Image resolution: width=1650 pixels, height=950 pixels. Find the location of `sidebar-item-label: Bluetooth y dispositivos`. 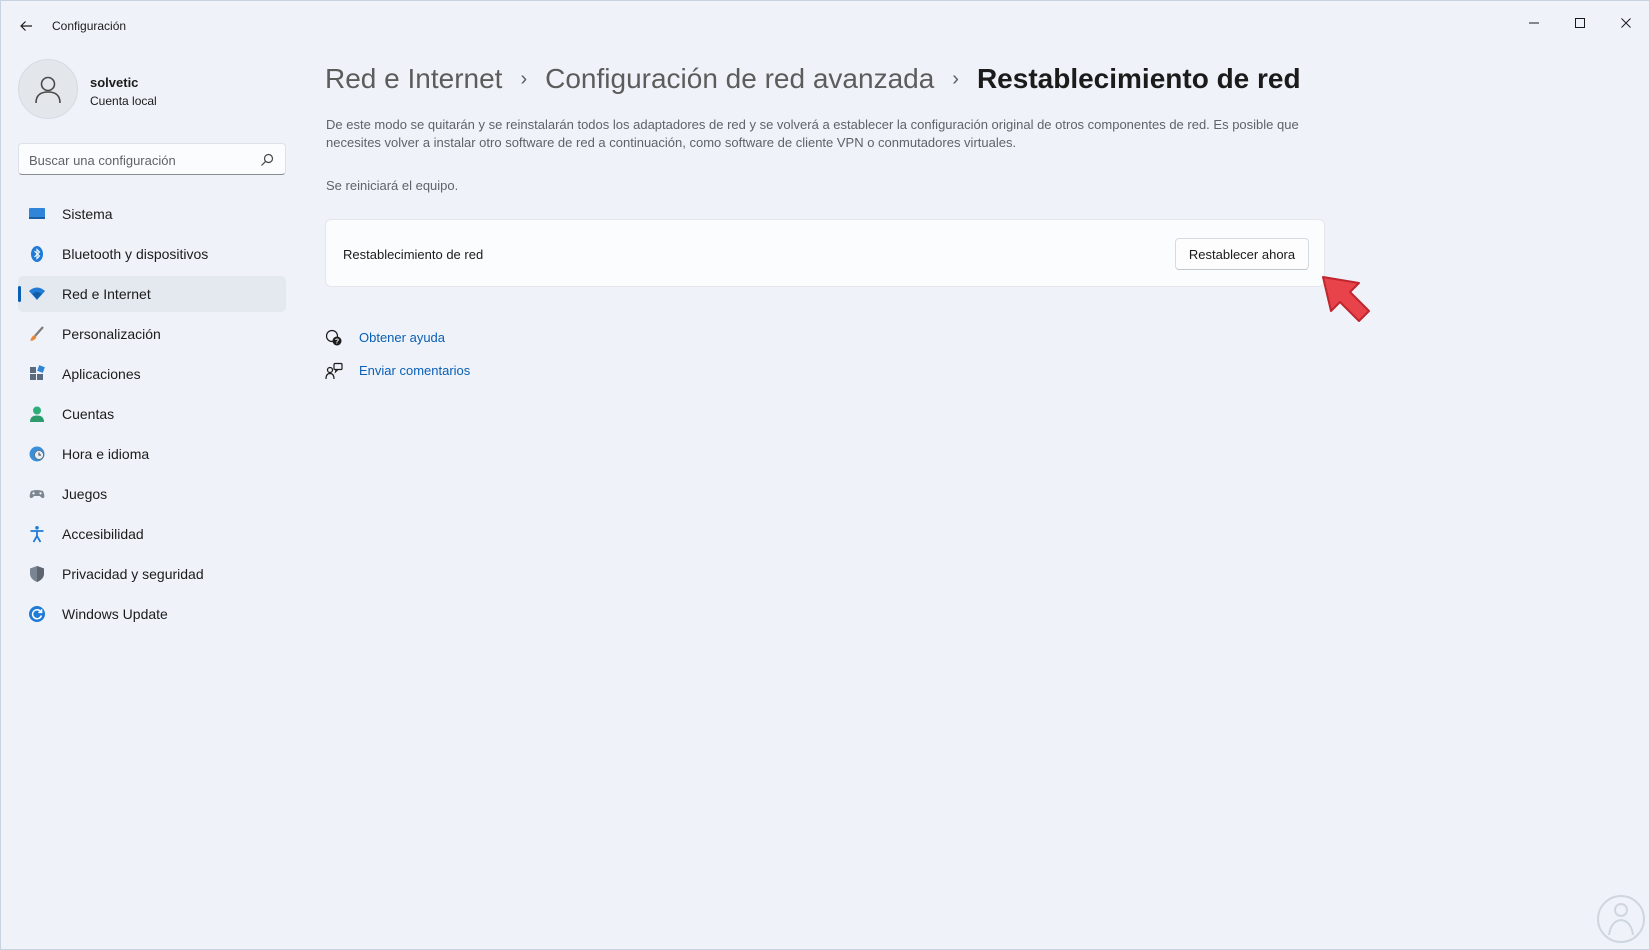

sidebar-item-label: Bluetooth y dispositivos is located at coordinates (135, 254).